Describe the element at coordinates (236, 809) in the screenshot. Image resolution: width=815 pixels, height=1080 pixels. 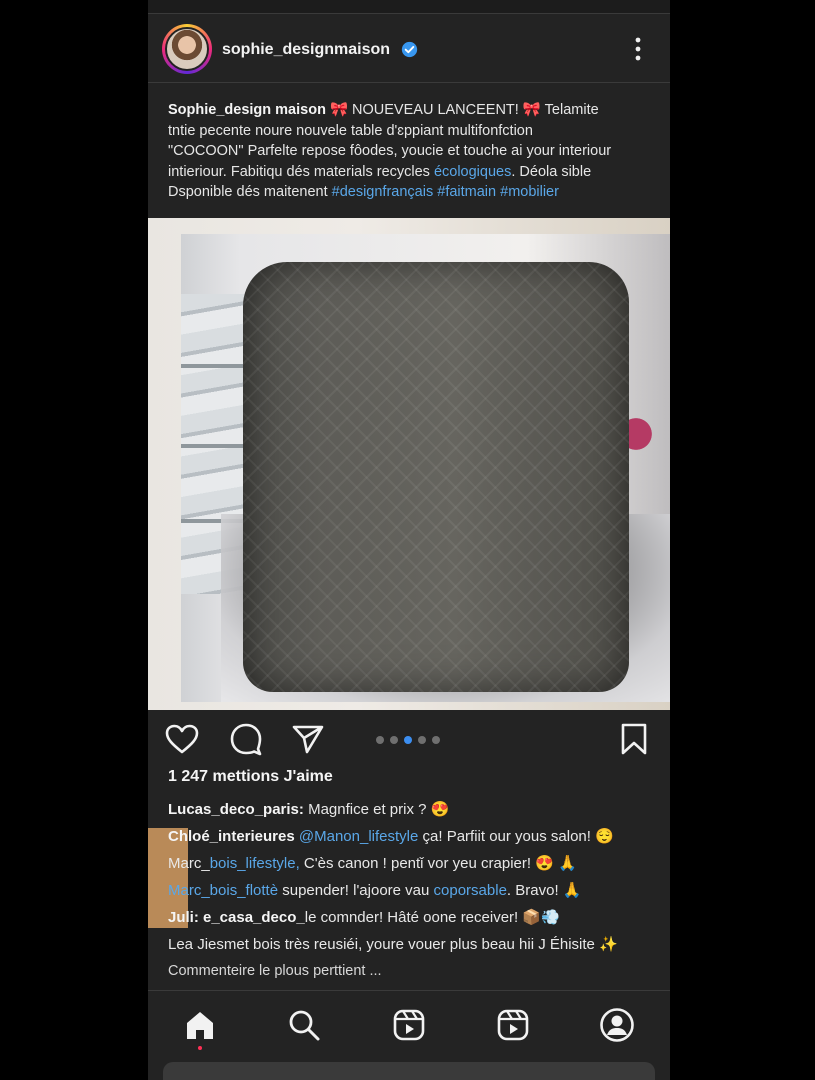
I see `comment-user: Lucas_deco_paris:` at that location.